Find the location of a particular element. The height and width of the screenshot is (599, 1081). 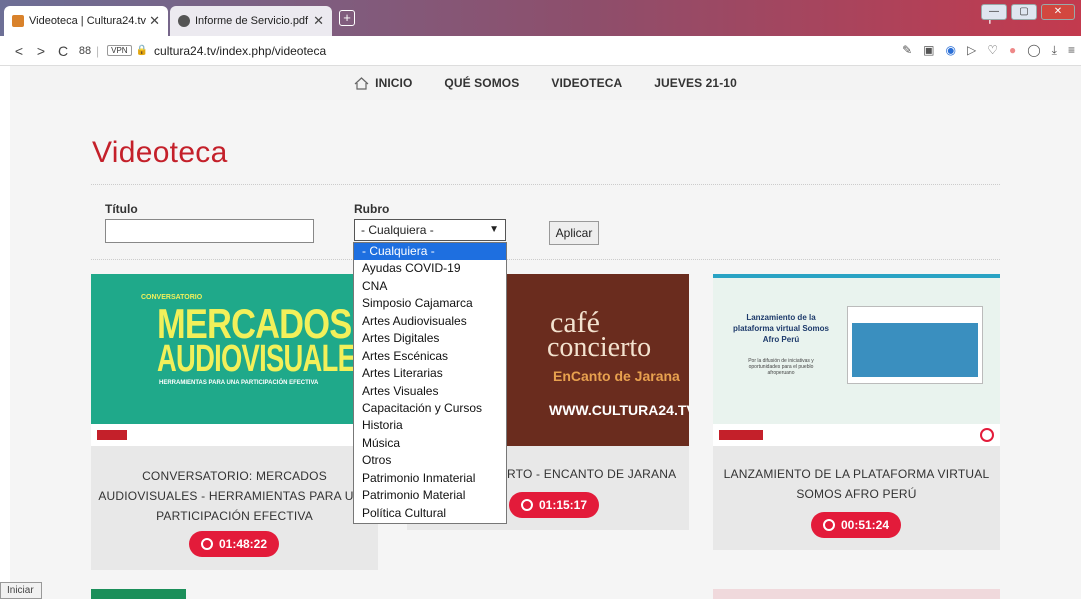

cube-icon: ◯ is located at coordinates (1033, 50).